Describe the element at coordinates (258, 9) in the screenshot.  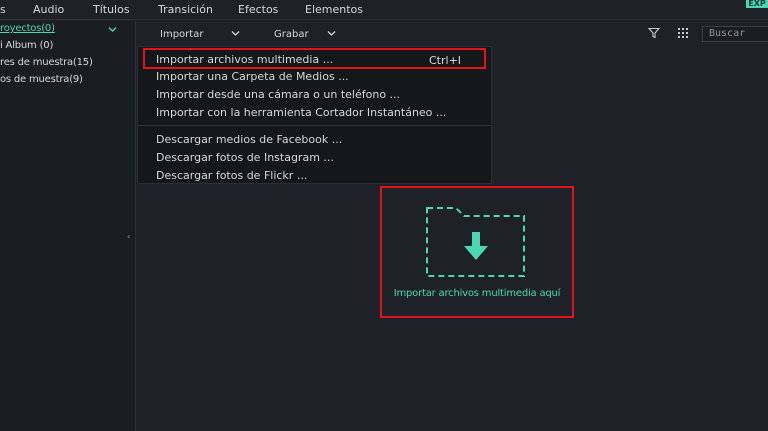
I see `tab-effects: Efectos` at that location.